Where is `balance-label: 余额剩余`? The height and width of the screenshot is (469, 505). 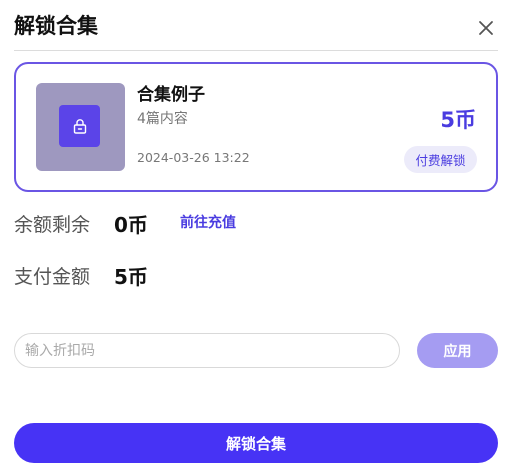
balance-label: 余额剩余 is located at coordinates (52, 225).